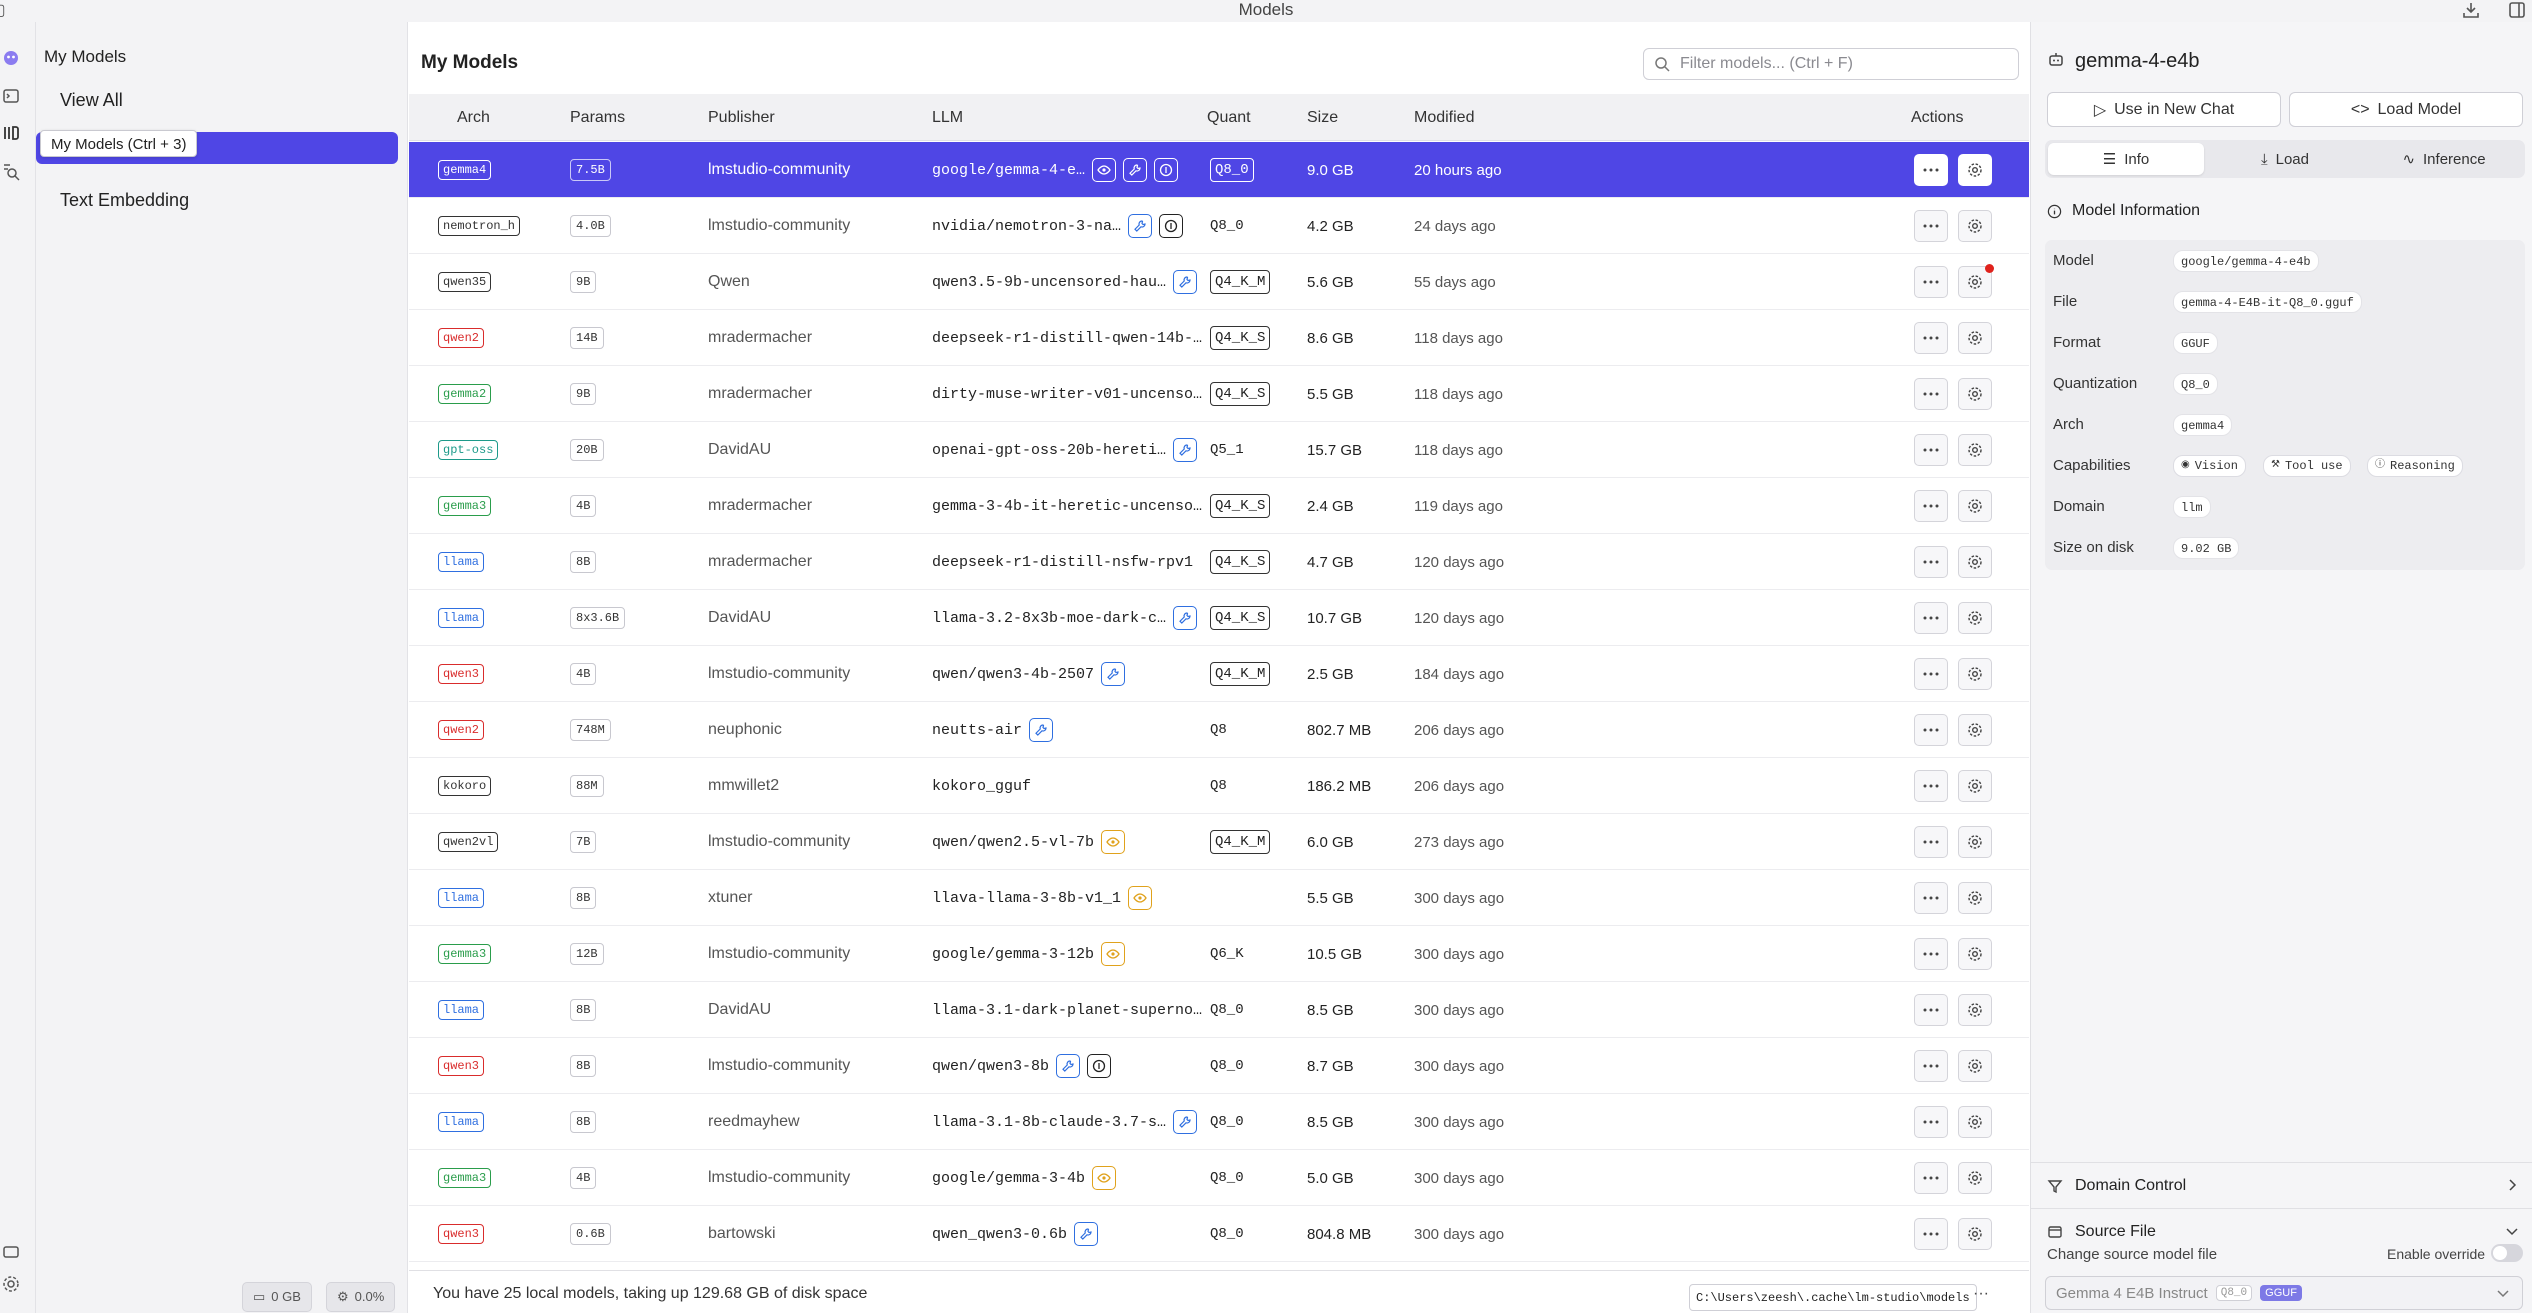 The height and width of the screenshot is (1313, 2532). What do you see at coordinates (2126, 159) in the screenshot?
I see `tab-info: ☰ Info` at bounding box center [2126, 159].